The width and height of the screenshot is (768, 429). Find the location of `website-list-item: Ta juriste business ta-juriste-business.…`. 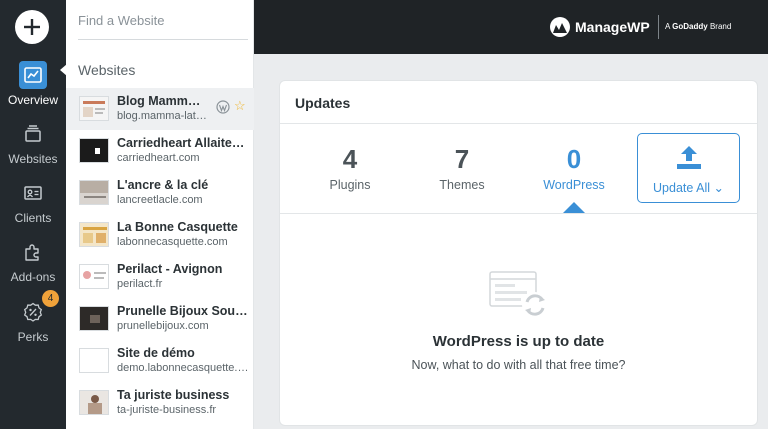

website-list-item: Ta juriste business ta-juriste-business.… is located at coordinates (160, 403).